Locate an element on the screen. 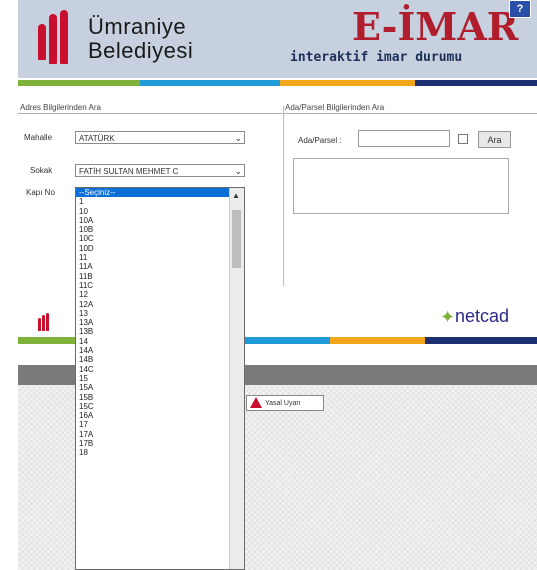 The width and height of the screenshot is (537, 570). parcel-checkbox is located at coordinates (463, 139).